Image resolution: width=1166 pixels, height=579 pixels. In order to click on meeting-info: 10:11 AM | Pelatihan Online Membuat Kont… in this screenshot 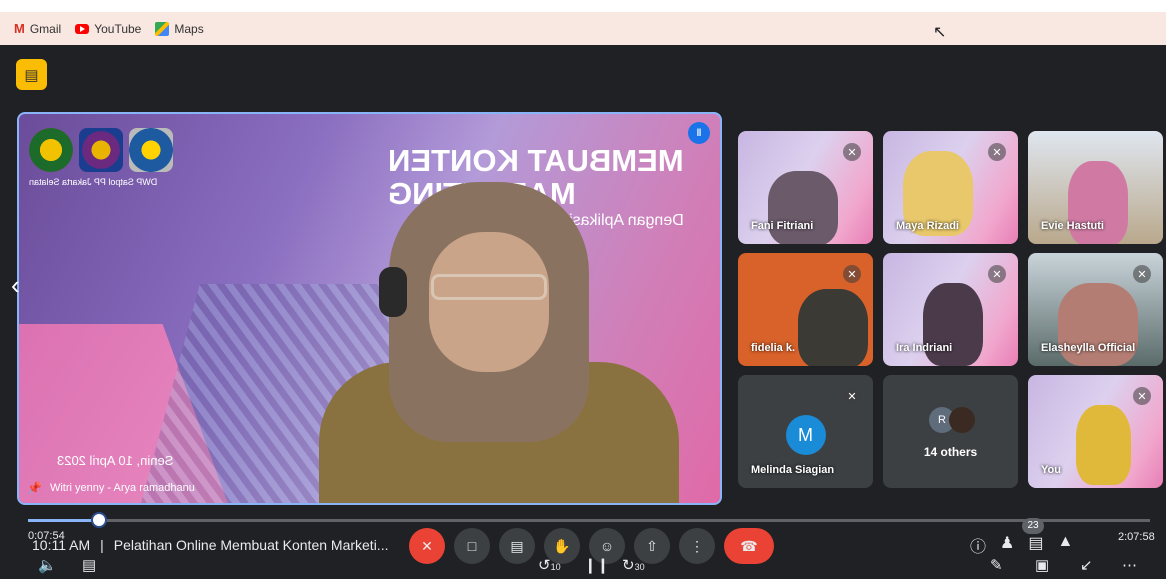, I will do `click(210, 545)`.